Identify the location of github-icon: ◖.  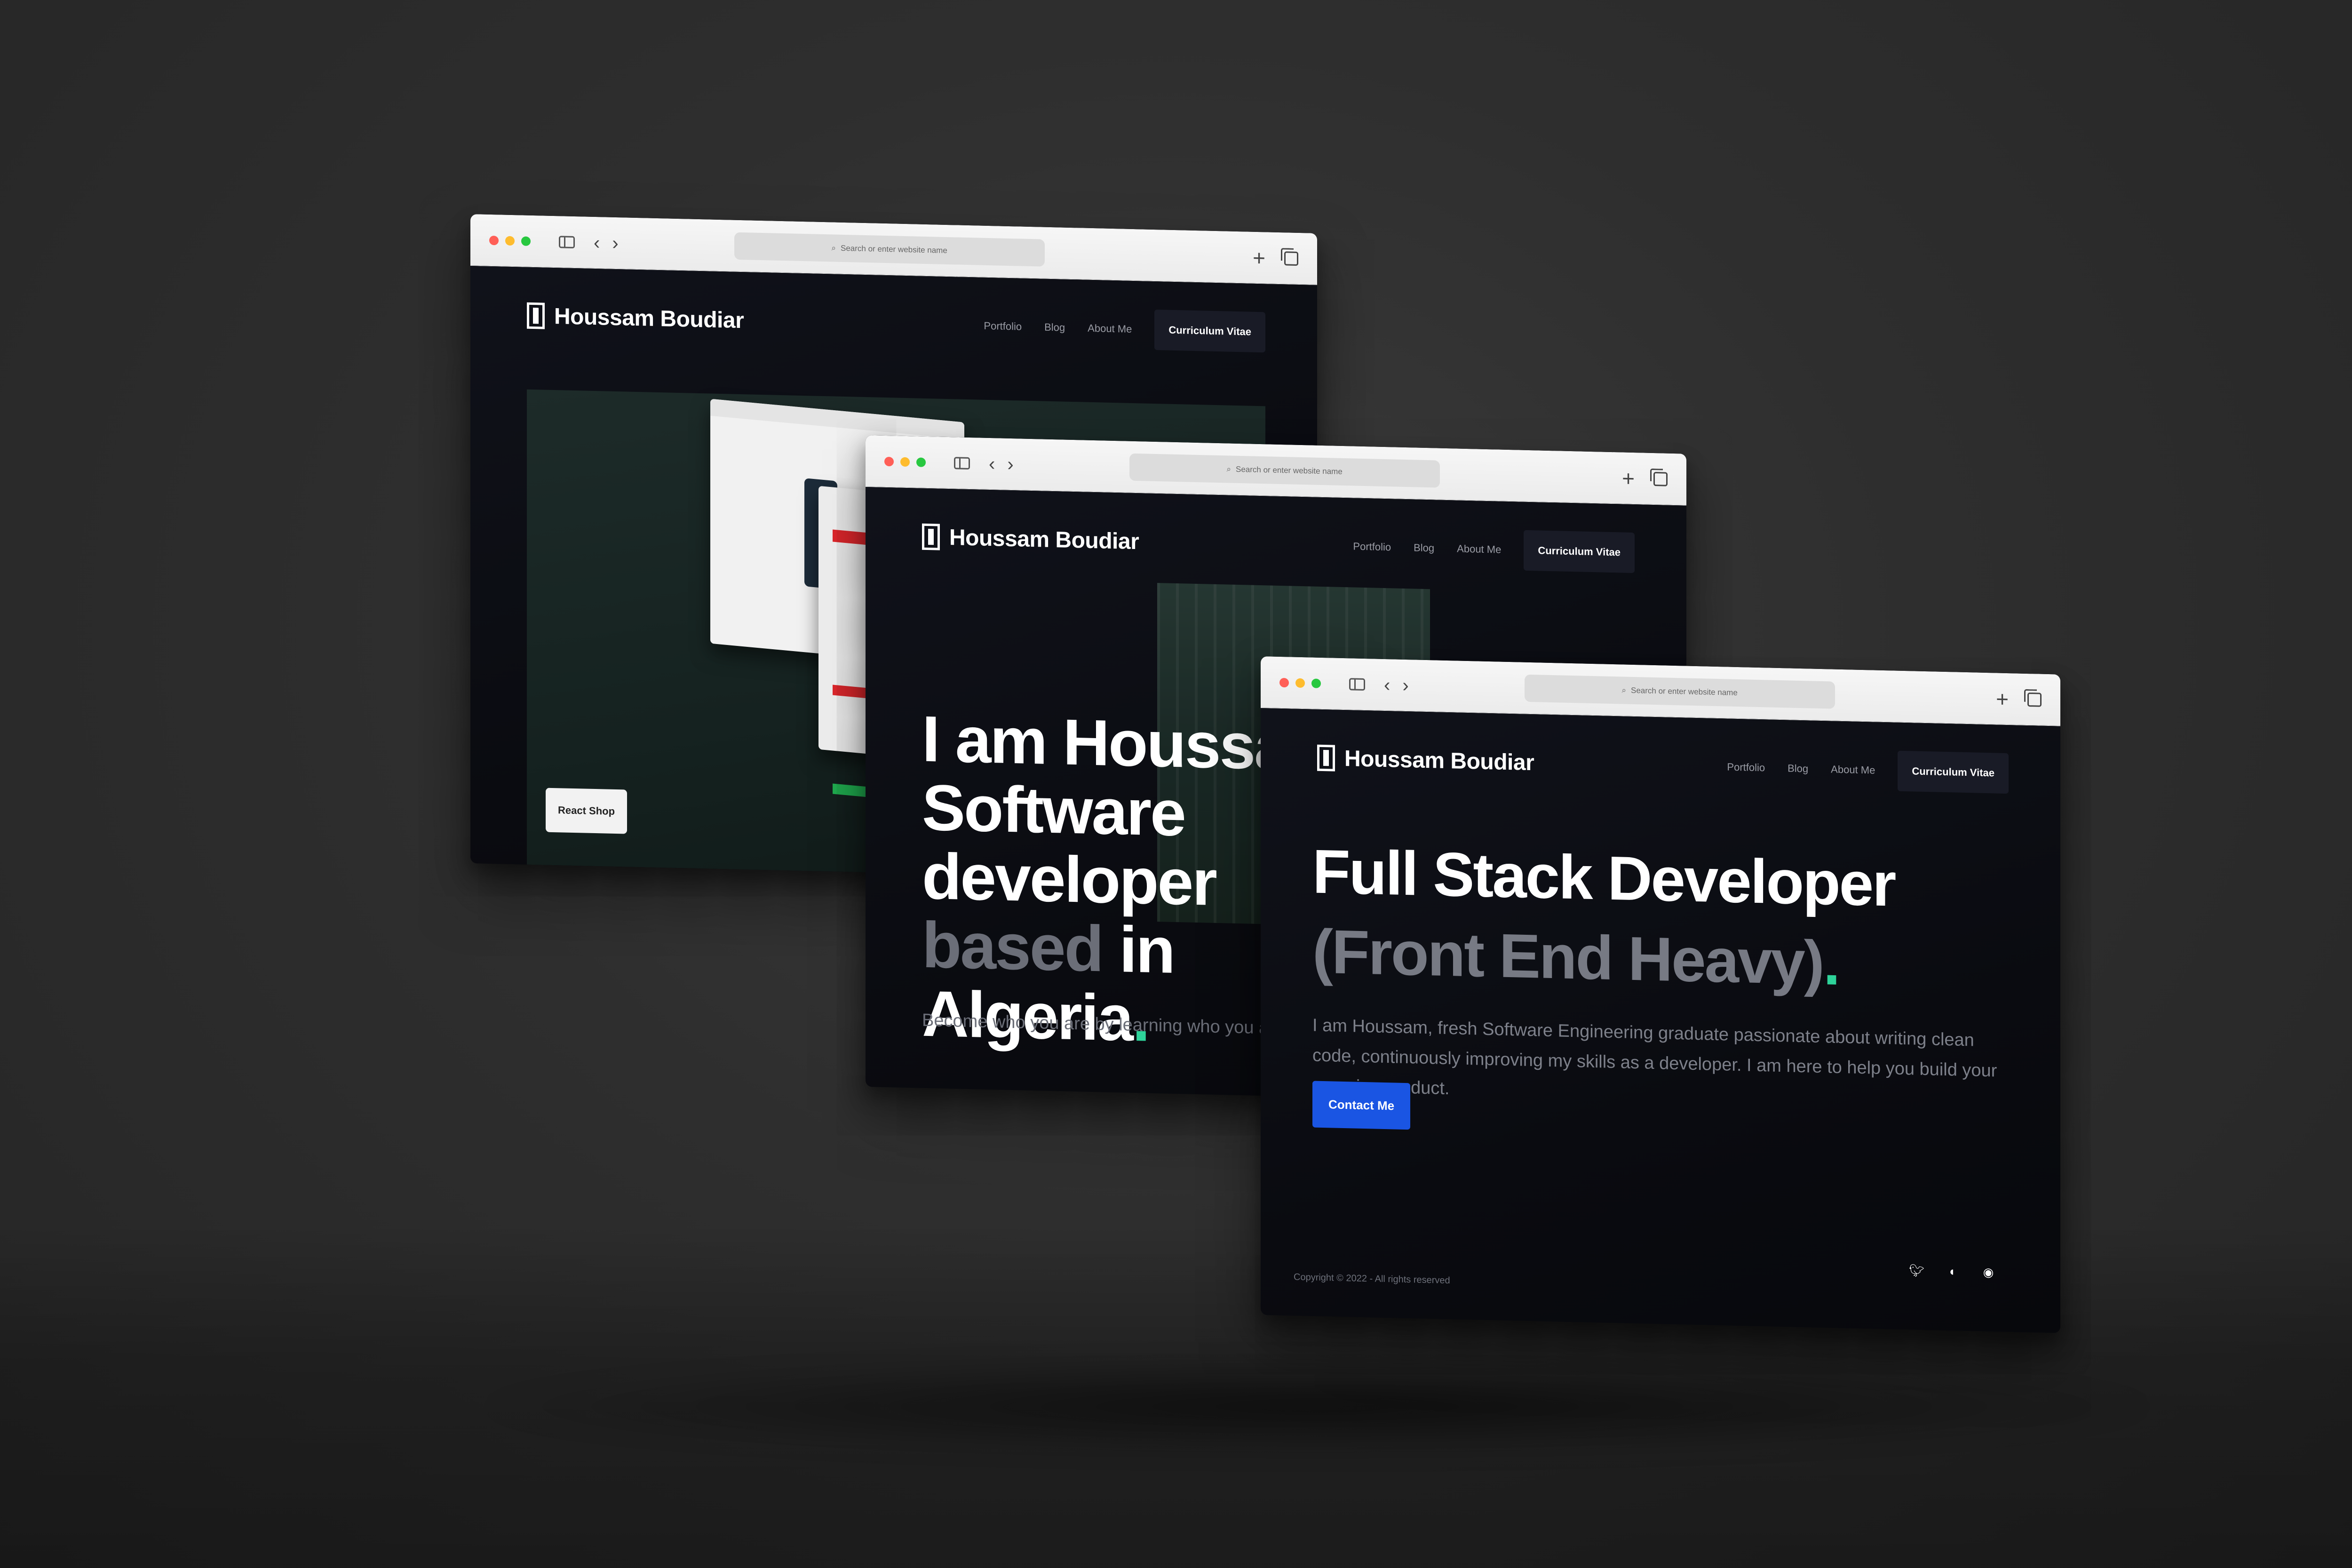
(1952, 1271).